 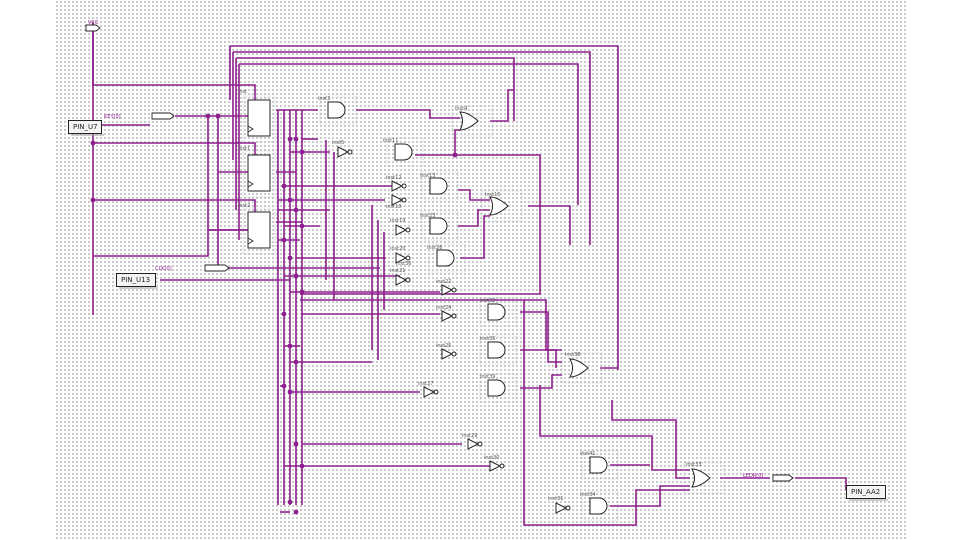 What do you see at coordinates (428, 176) in the screenshot?
I see `instance-label-inst13: inst13` at bounding box center [428, 176].